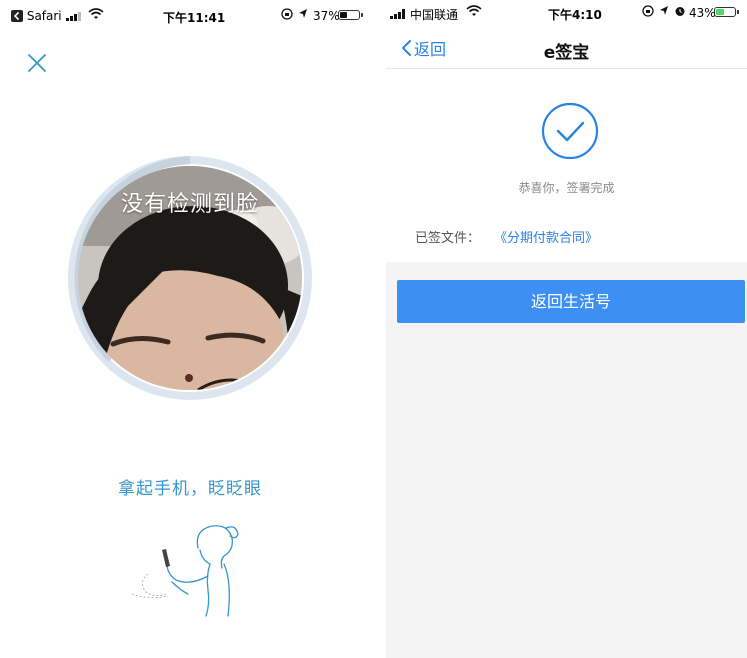 This screenshot has height=658, width=747. Describe the element at coordinates (680, 12) in the screenshot. I see `alarm-icon` at that location.